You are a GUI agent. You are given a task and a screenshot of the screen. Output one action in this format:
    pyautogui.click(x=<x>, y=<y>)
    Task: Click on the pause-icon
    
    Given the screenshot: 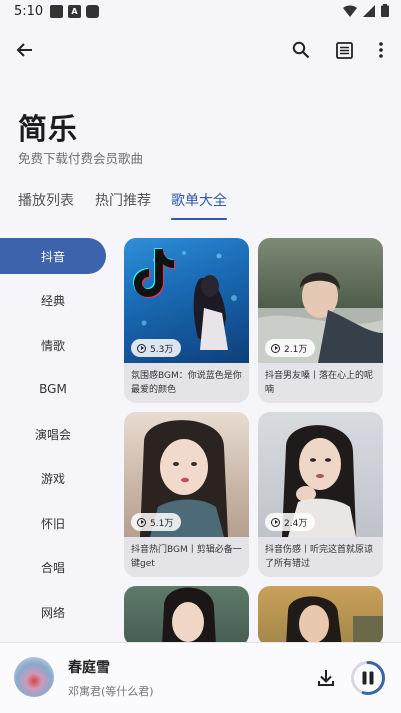 What is the action you would take?
    pyautogui.click(x=368, y=678)
    